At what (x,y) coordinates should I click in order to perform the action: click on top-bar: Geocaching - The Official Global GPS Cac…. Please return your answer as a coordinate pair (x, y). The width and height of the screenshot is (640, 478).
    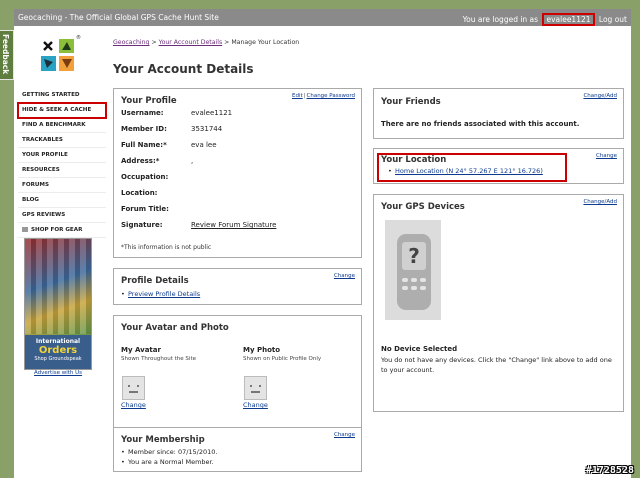
    Looking at the image, I should click on (322, 17).